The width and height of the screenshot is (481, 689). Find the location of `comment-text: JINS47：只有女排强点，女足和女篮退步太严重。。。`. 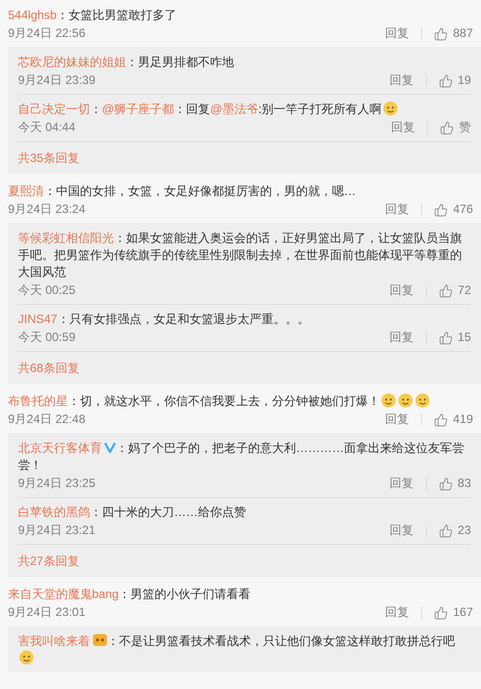

comment-text: JINS47：只有女排强点，女足和女篮退步太严重。。。 is located at coordinates (164, 319).